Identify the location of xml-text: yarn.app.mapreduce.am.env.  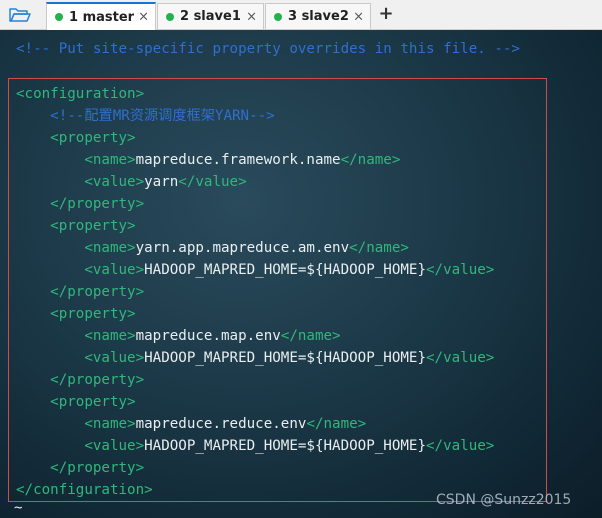
(242, 248).